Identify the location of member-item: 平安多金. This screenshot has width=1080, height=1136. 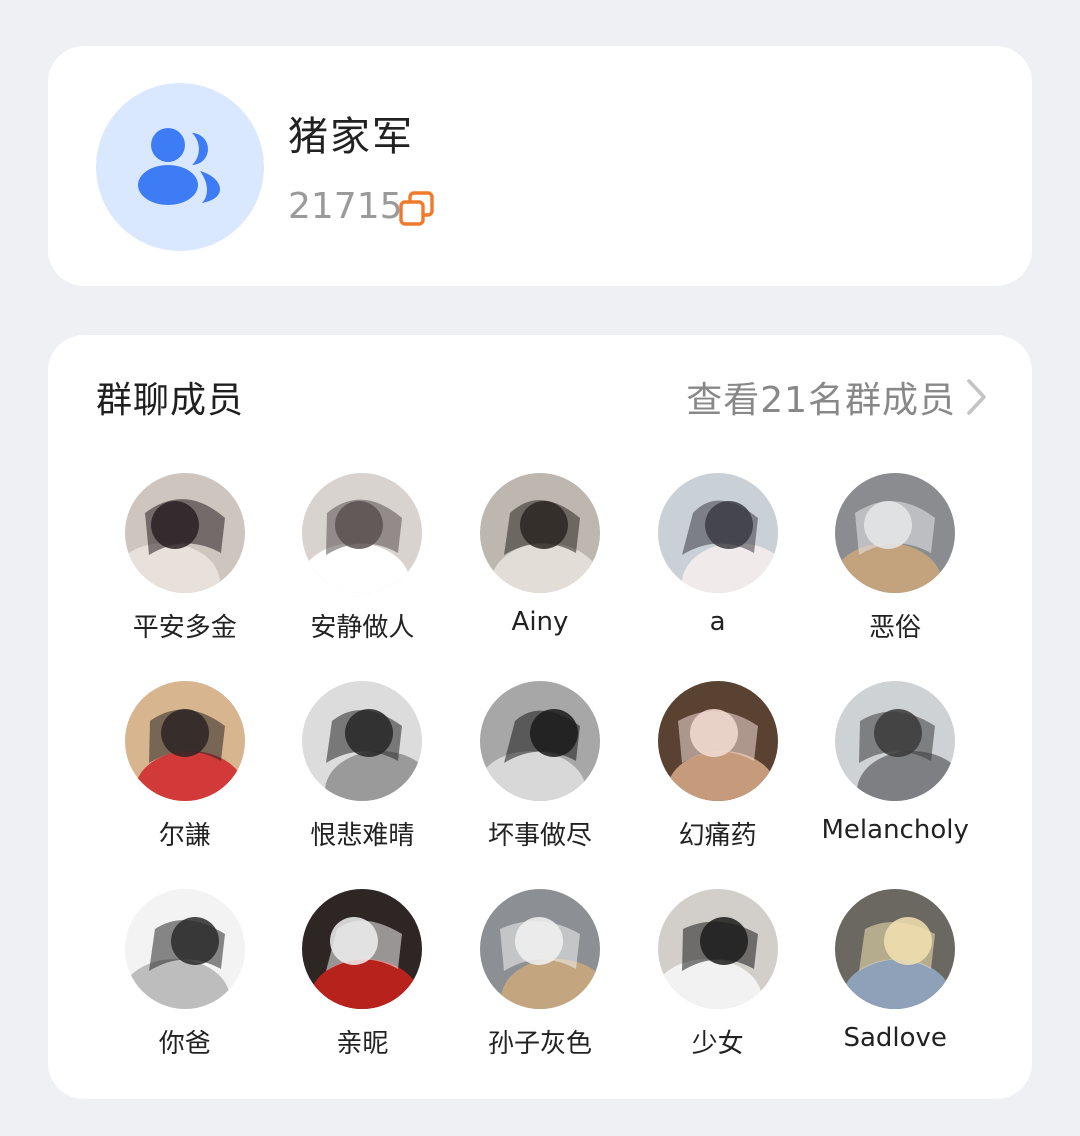
(185, 577).